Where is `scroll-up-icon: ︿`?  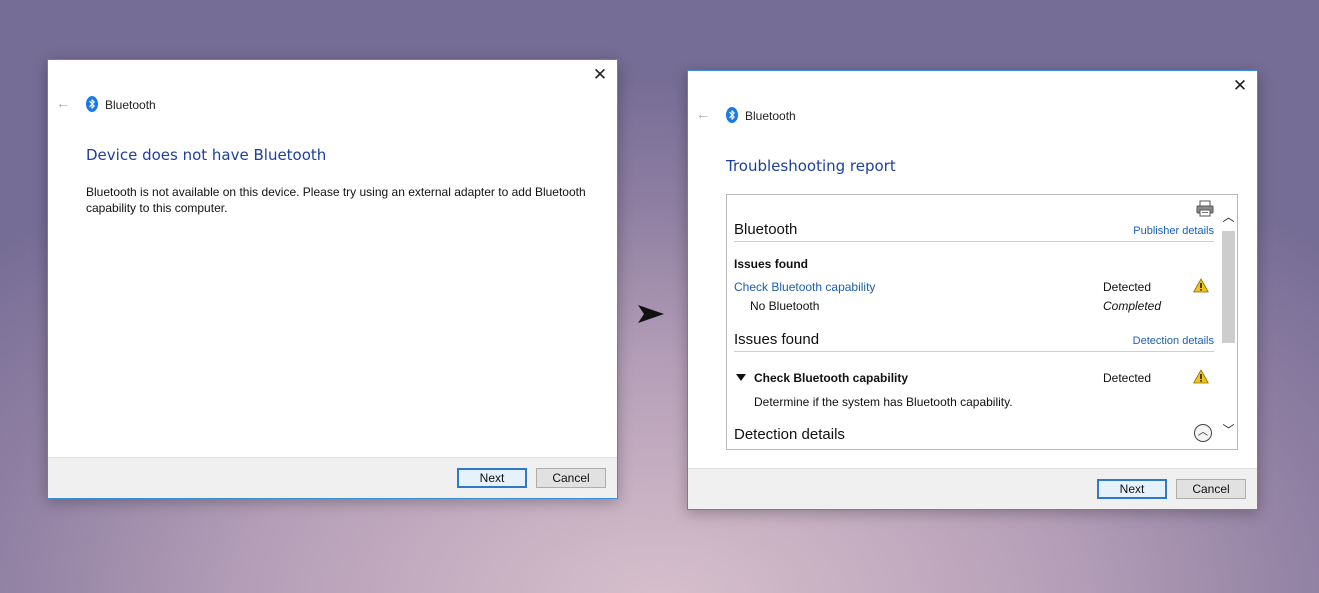
scroll-up-icon: ︿ is located at coordinates (1228, 216).